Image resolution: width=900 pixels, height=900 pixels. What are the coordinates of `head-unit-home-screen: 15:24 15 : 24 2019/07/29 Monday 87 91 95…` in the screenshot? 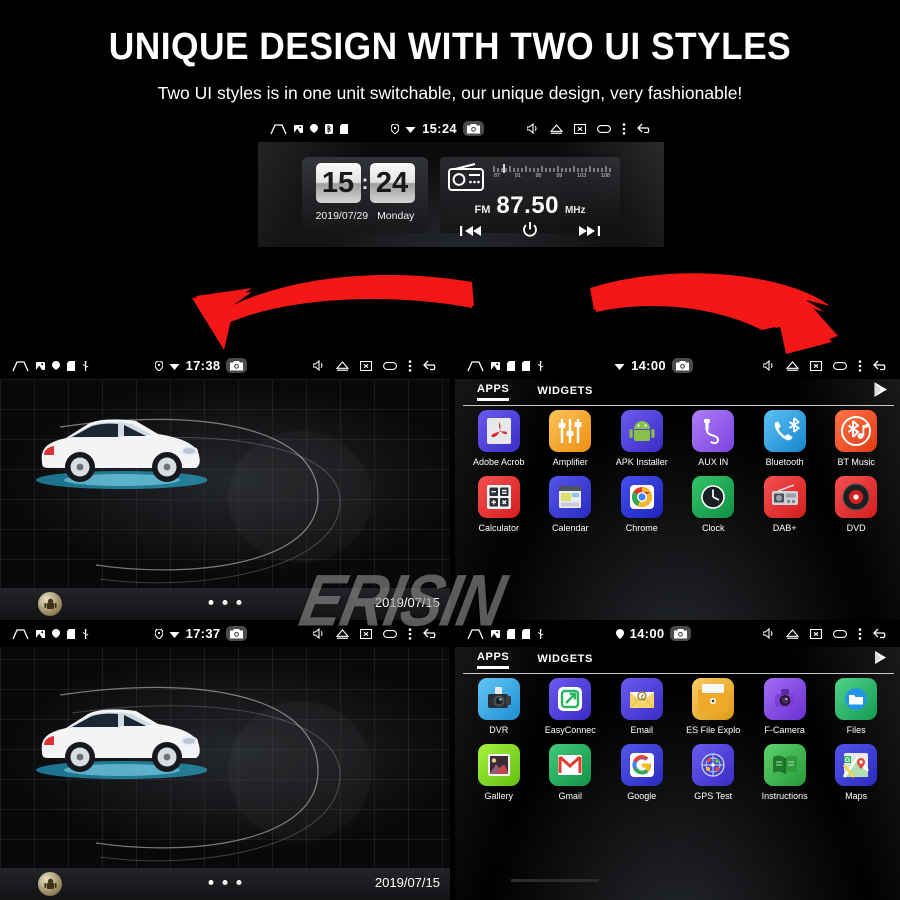 It's located at (461, 181).